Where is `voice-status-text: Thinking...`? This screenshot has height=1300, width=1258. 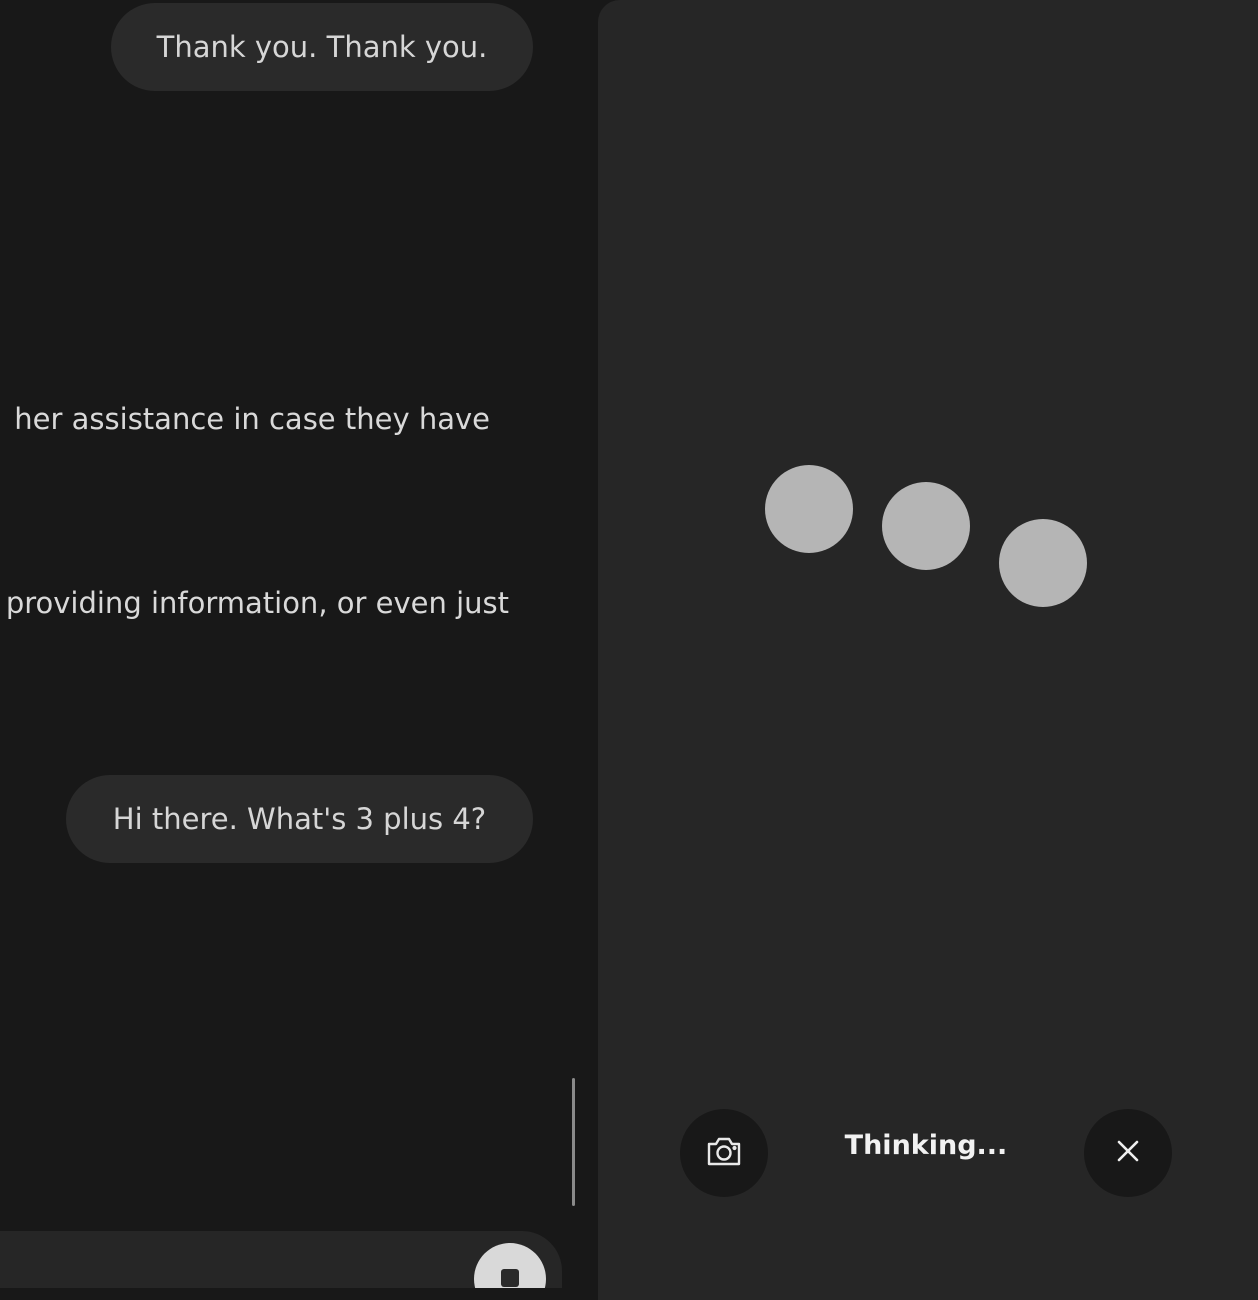 voice-status-text: Thinking... is located at coordinates (926, 1145).